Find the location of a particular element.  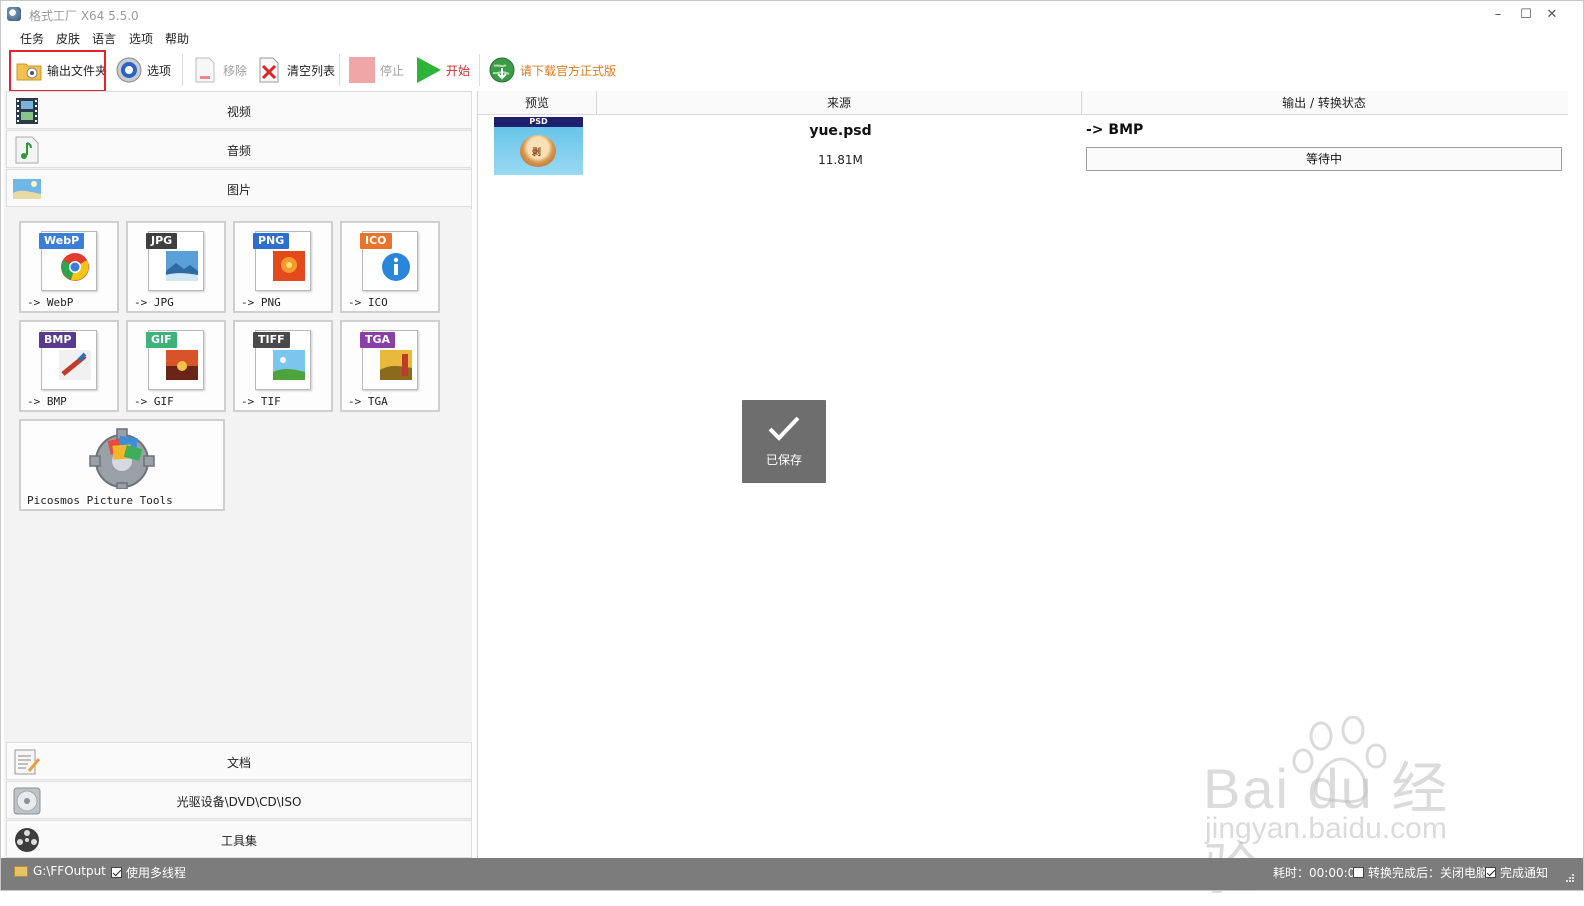

minimize-button: – is located at coordinates (1498, 15).